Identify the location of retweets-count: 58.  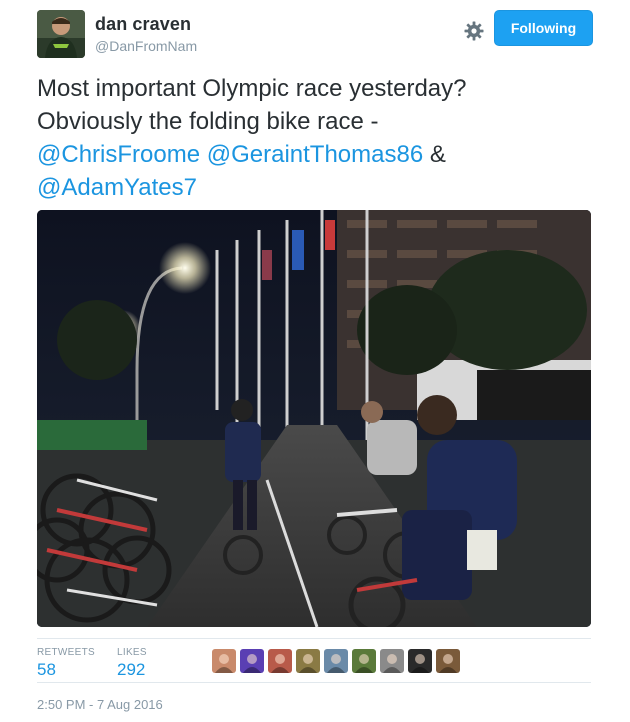
(66, 670).